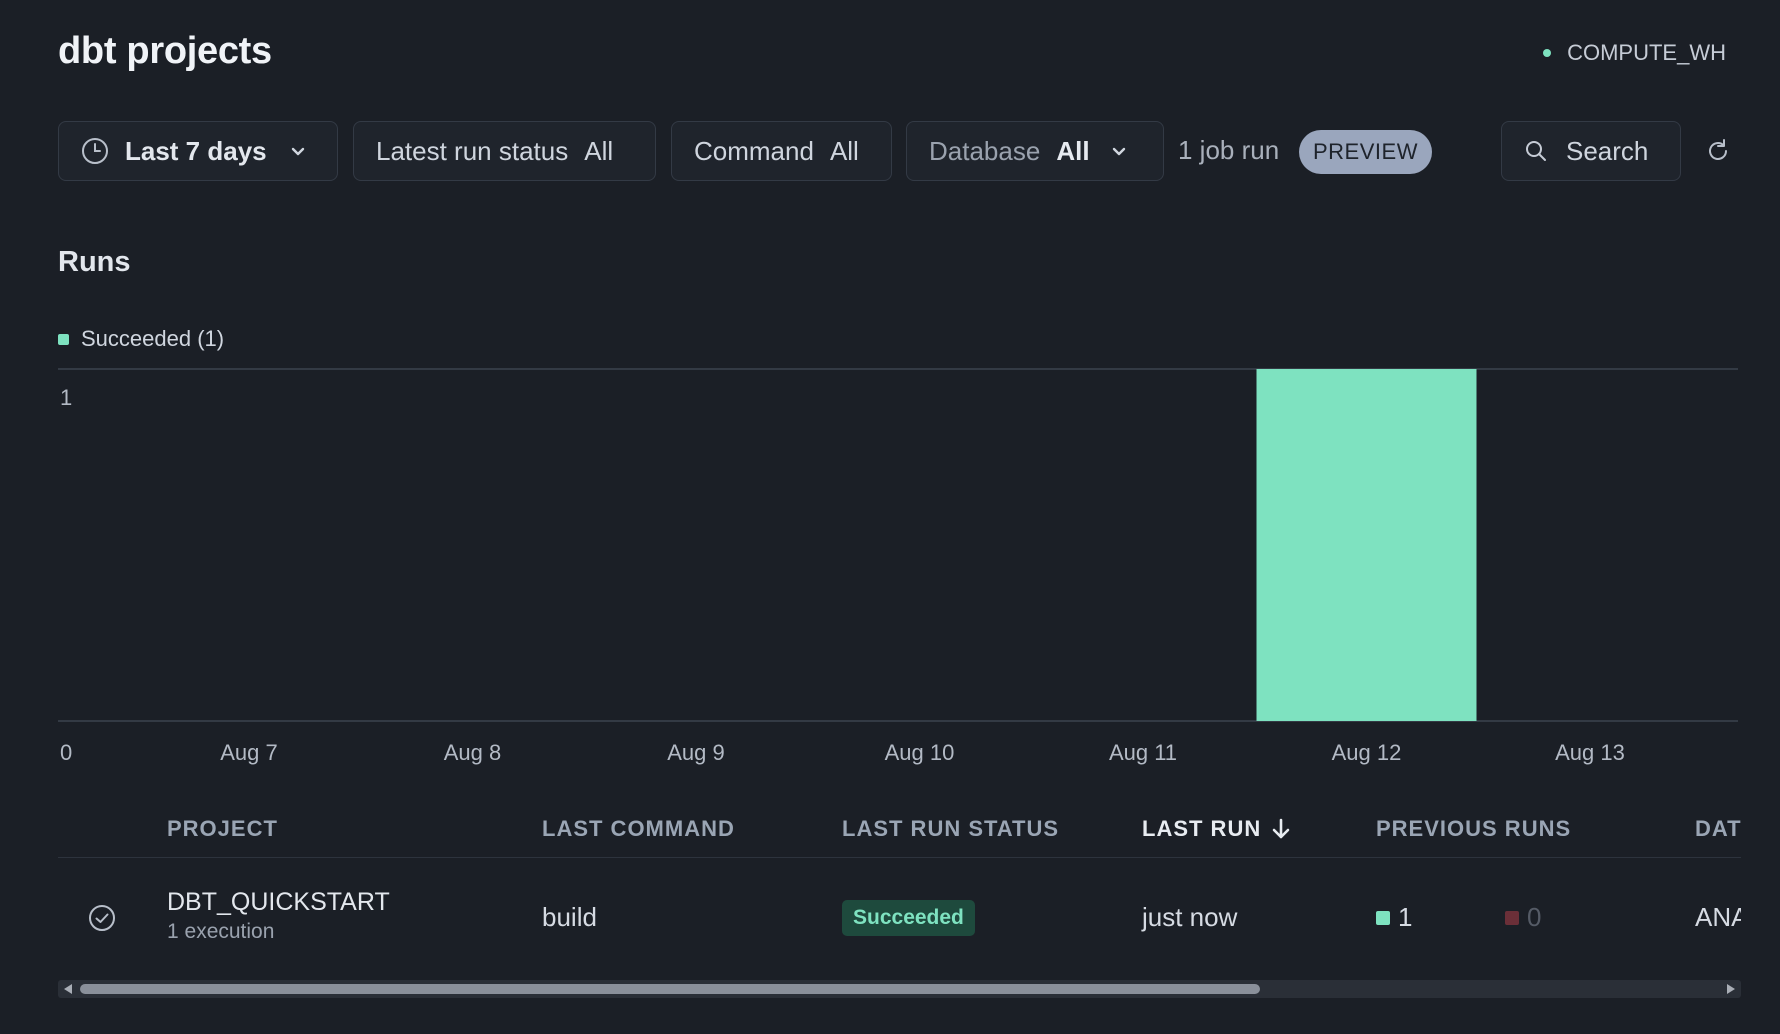  I want to click on scroll-left-icon, so click(68, 989).